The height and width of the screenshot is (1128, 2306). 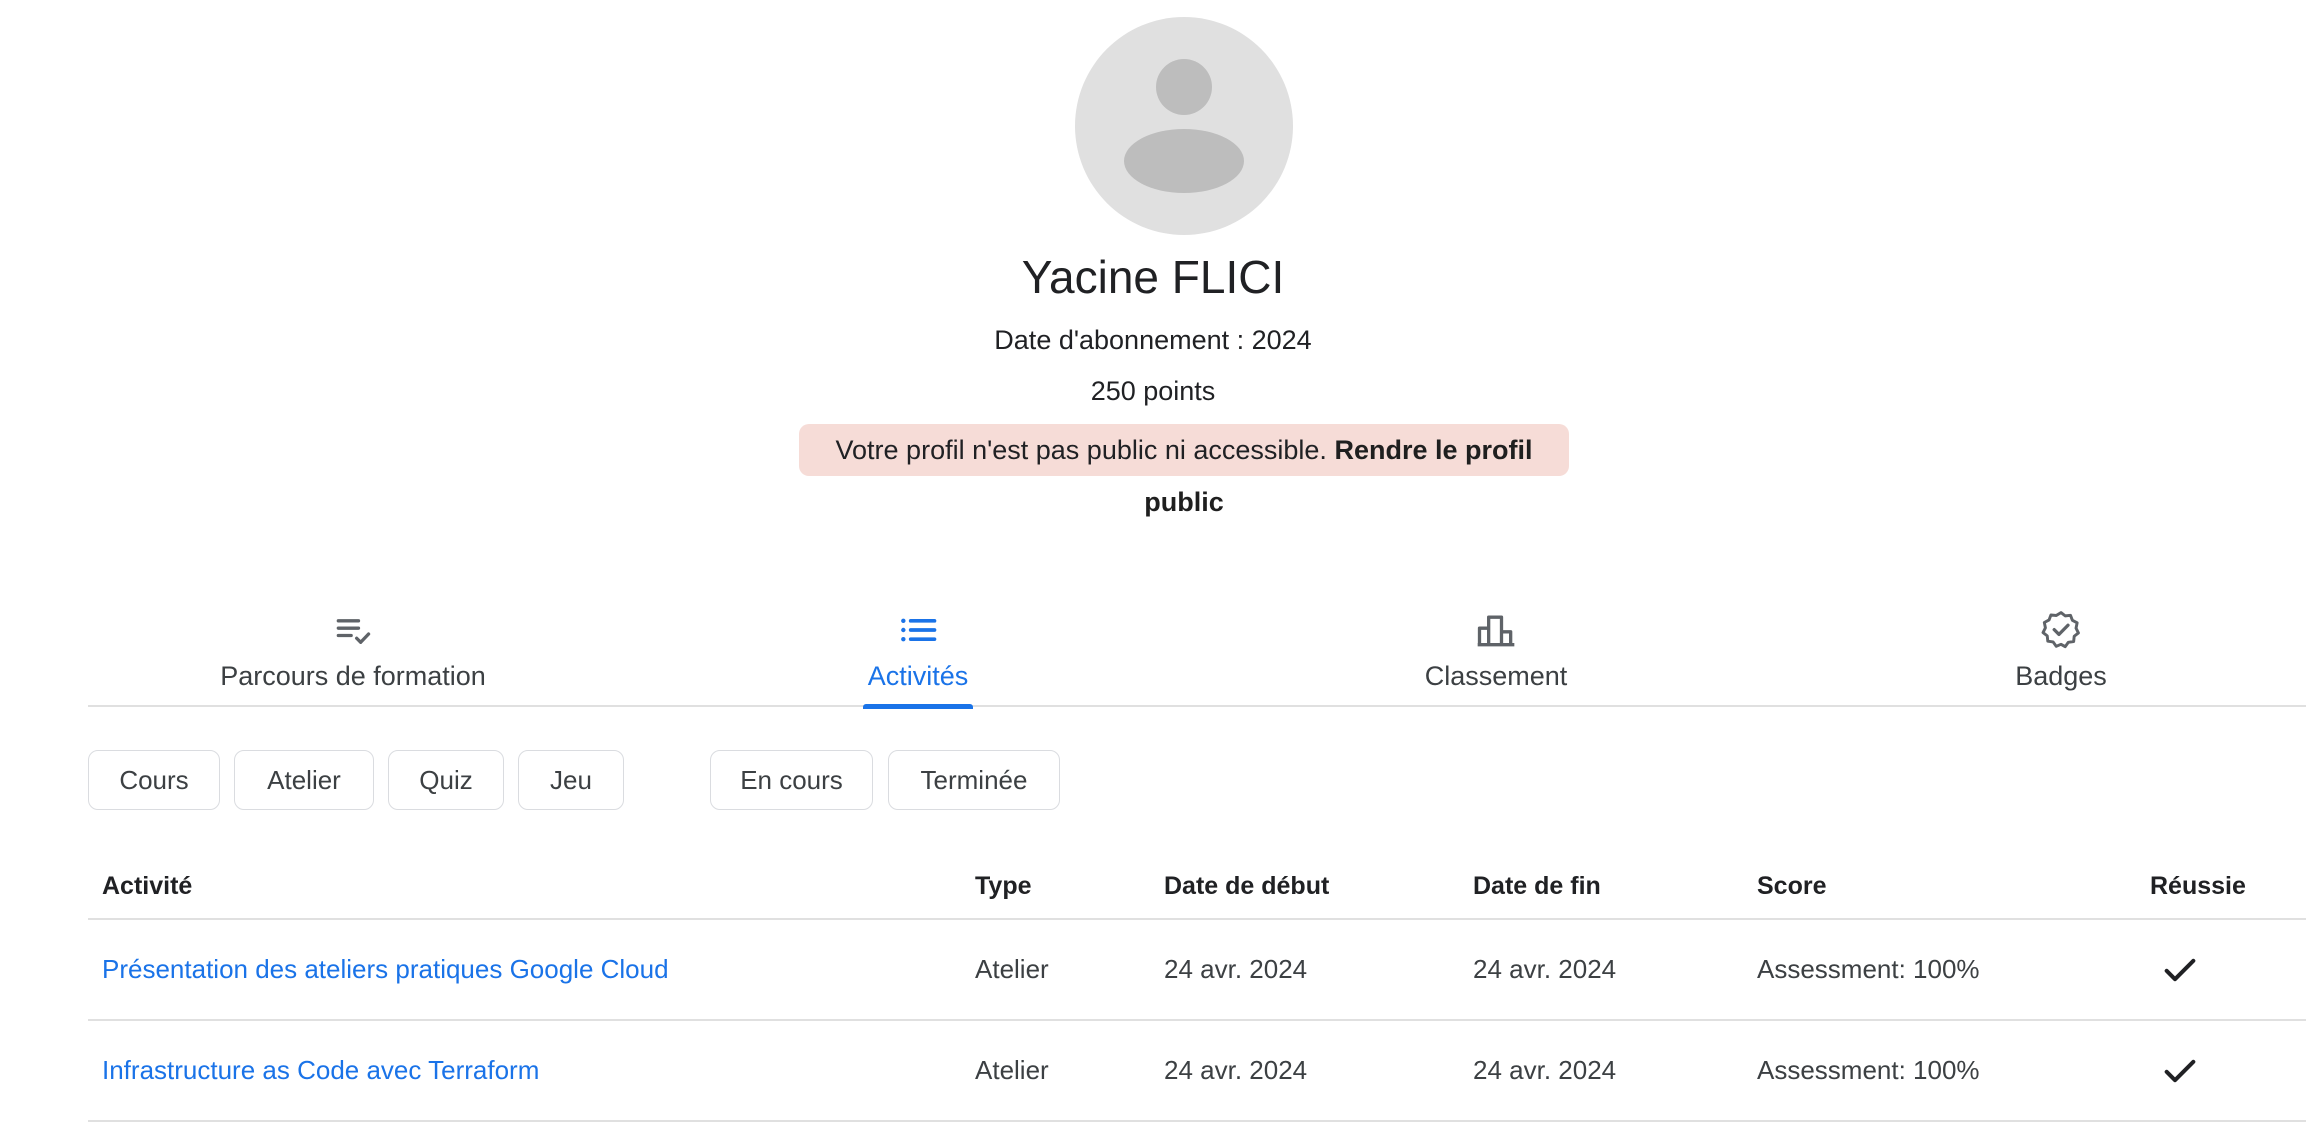 What do you see at coordinates (1792, 885) in the screenshot?
I see `header-score: Score` at bounding box center [1792, 885].